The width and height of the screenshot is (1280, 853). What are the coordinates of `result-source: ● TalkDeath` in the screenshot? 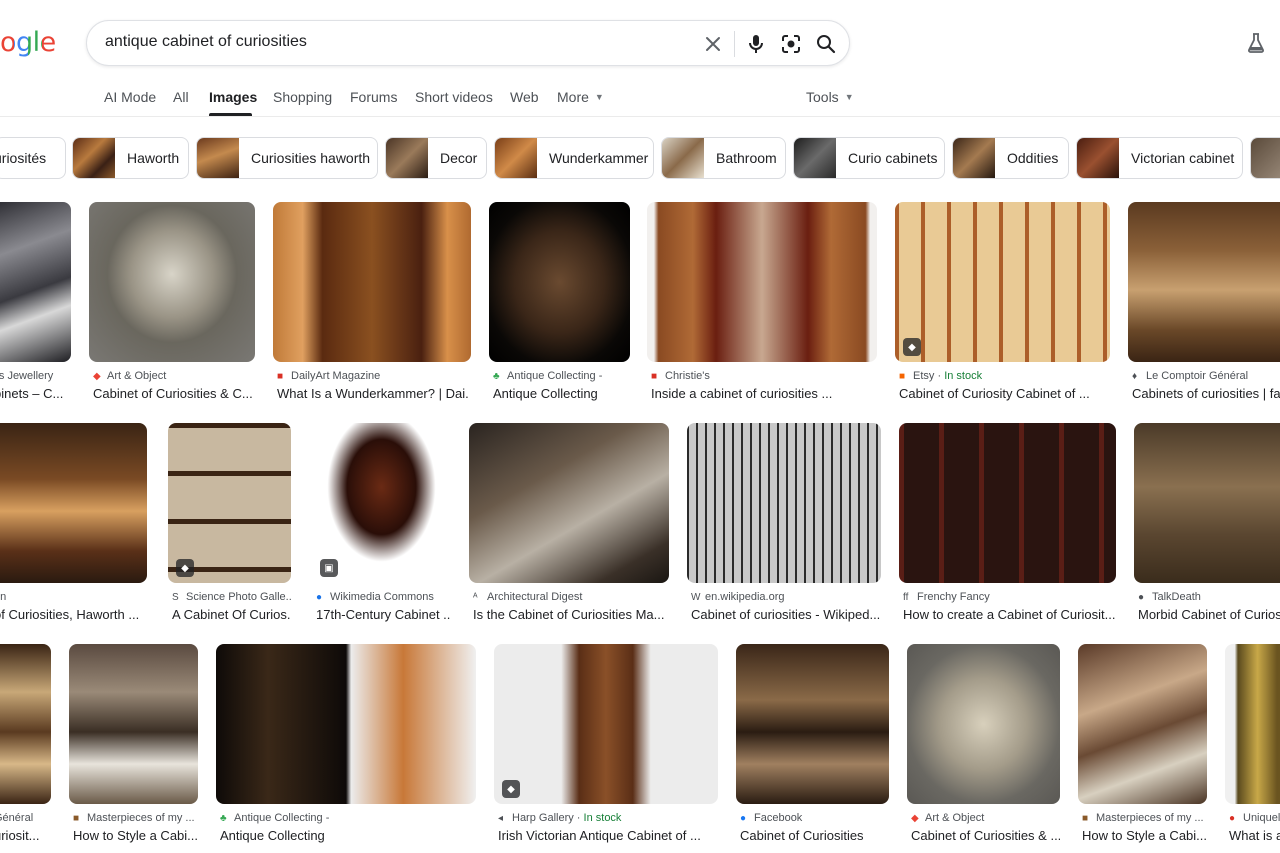 It's located at (1209, 597).